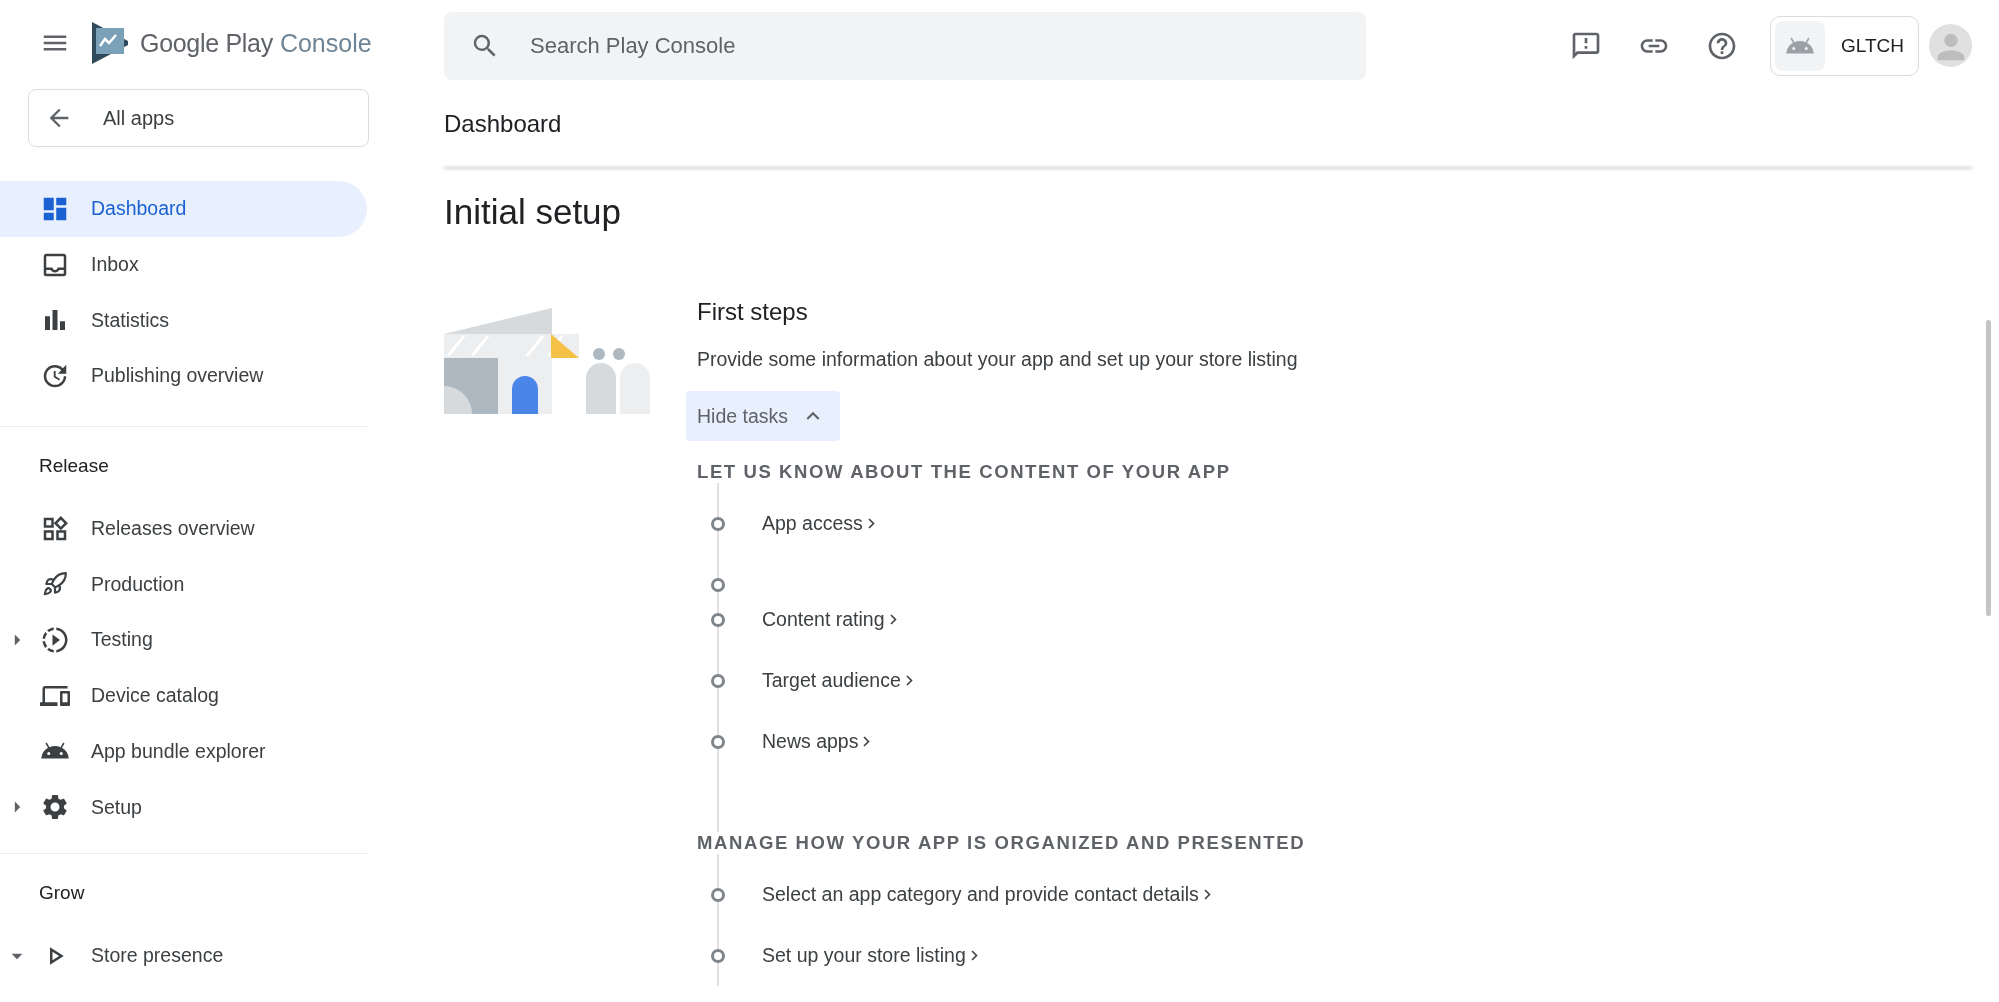  What do you see at coordinates (533, 211) in the screenshot?
I see `section-heading: Initial setup` at bounding box center [533, 211].